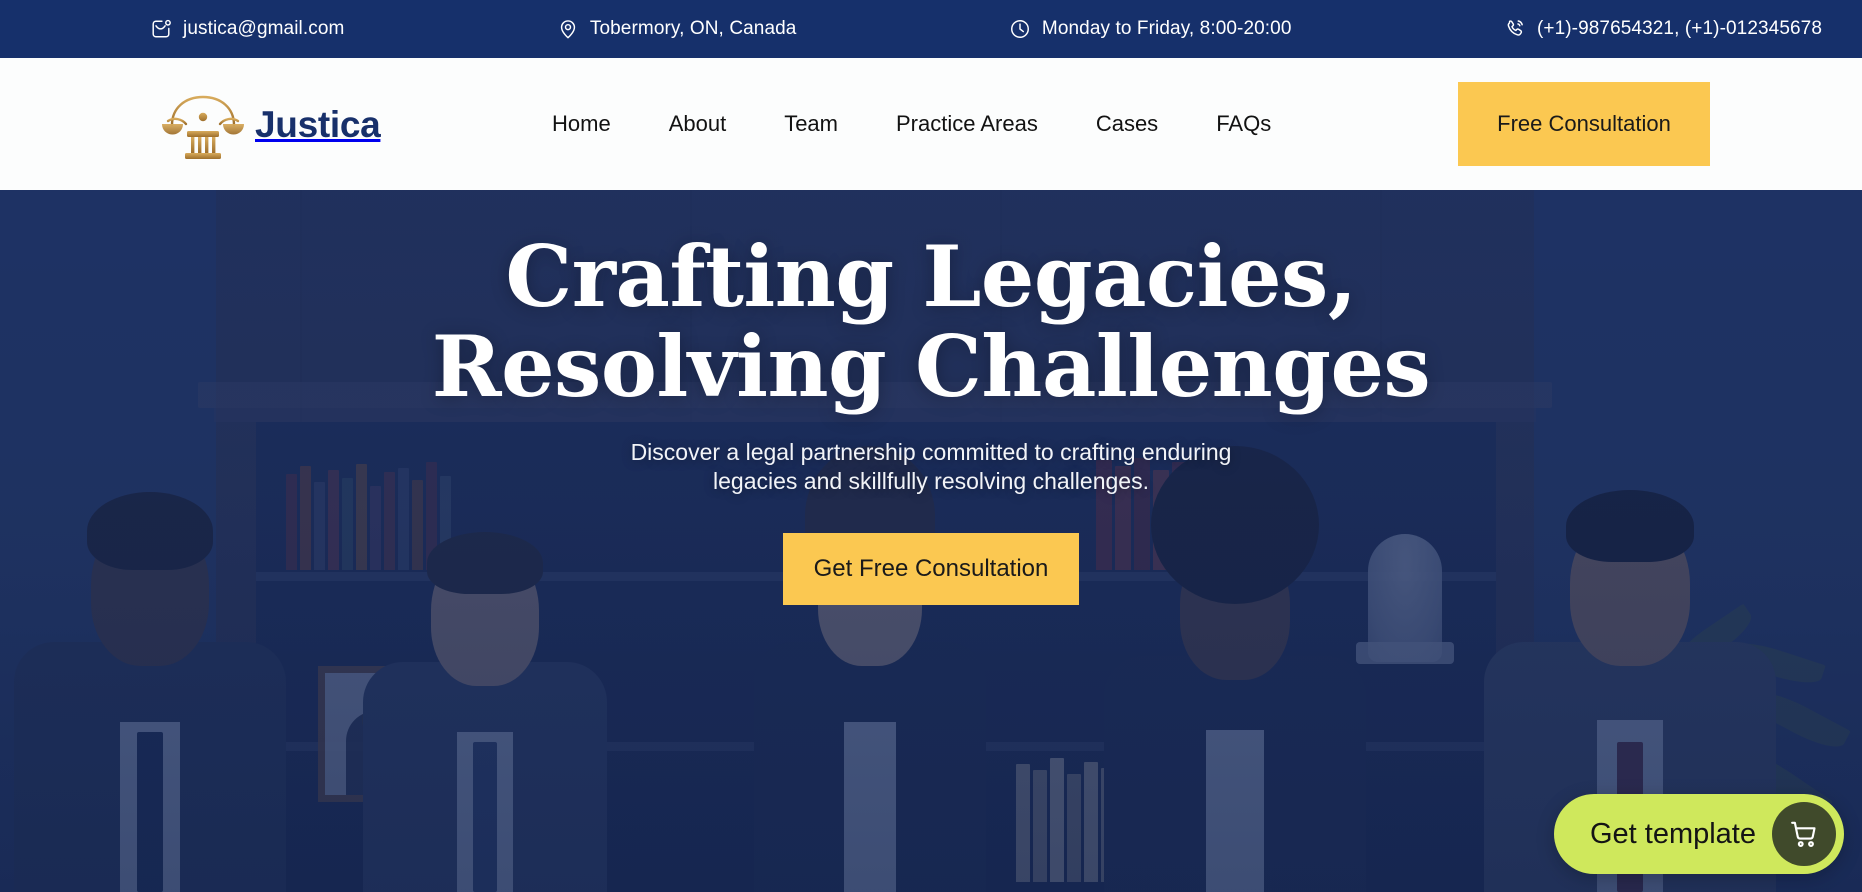  What do you see at coordinates (203, 124) in the screenshot?
I see `scales-of-justice-icon` at bounding box center [203, 124].